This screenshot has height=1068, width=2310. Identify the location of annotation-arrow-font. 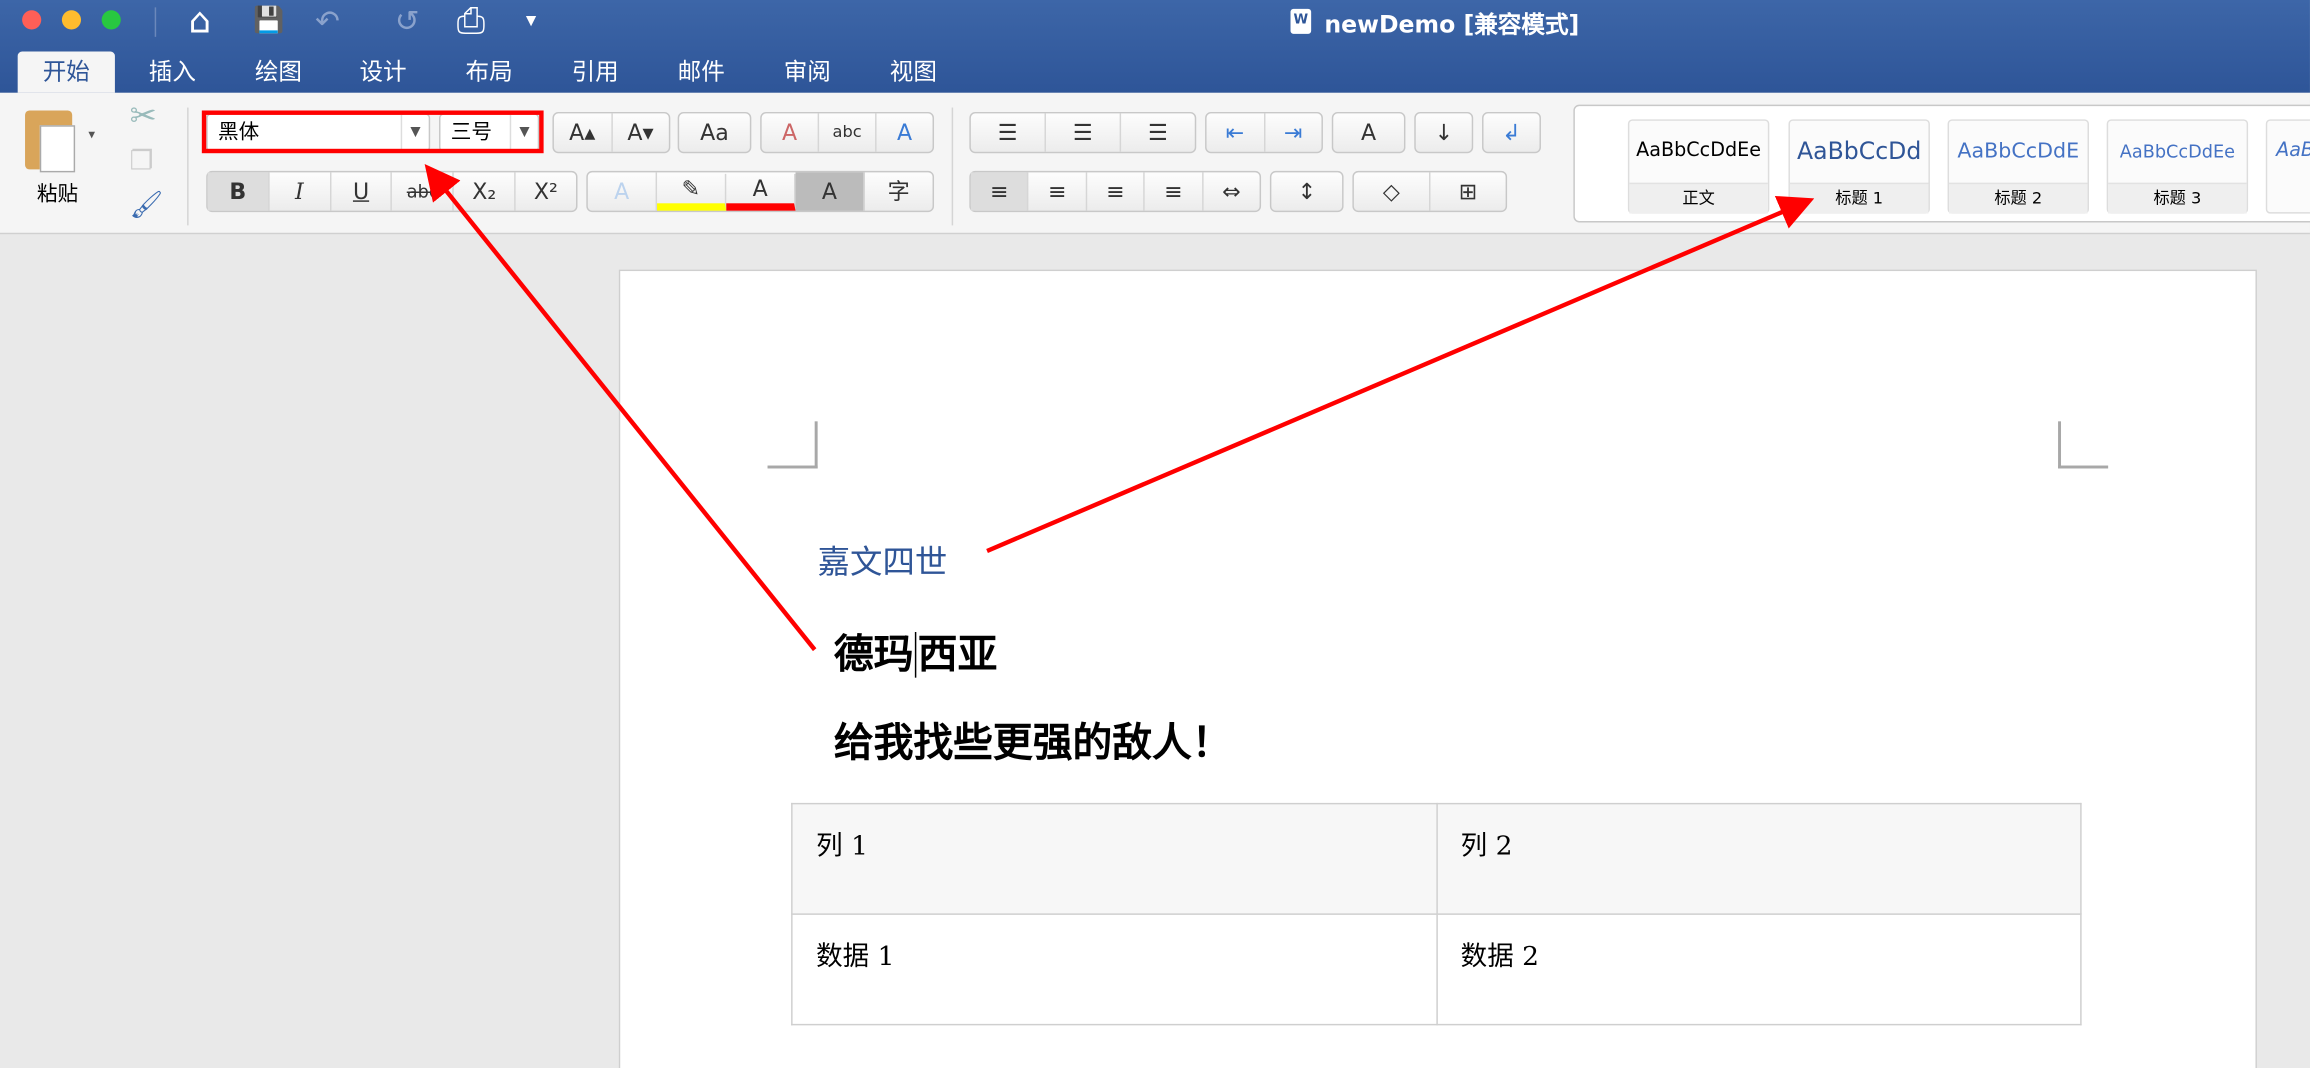
(620, 407).